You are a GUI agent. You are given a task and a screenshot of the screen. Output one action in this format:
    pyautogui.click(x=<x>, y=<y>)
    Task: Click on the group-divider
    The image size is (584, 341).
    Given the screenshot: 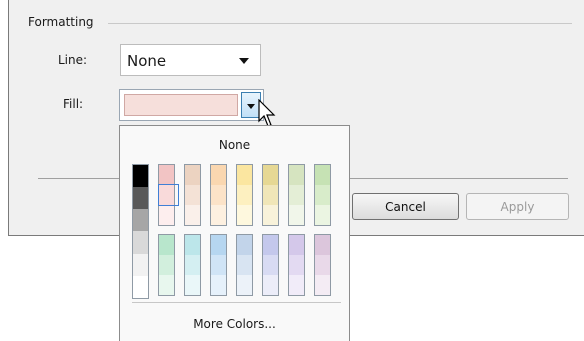 What is the action you would take?
    pyautogui.click(x=340, y=23)
    